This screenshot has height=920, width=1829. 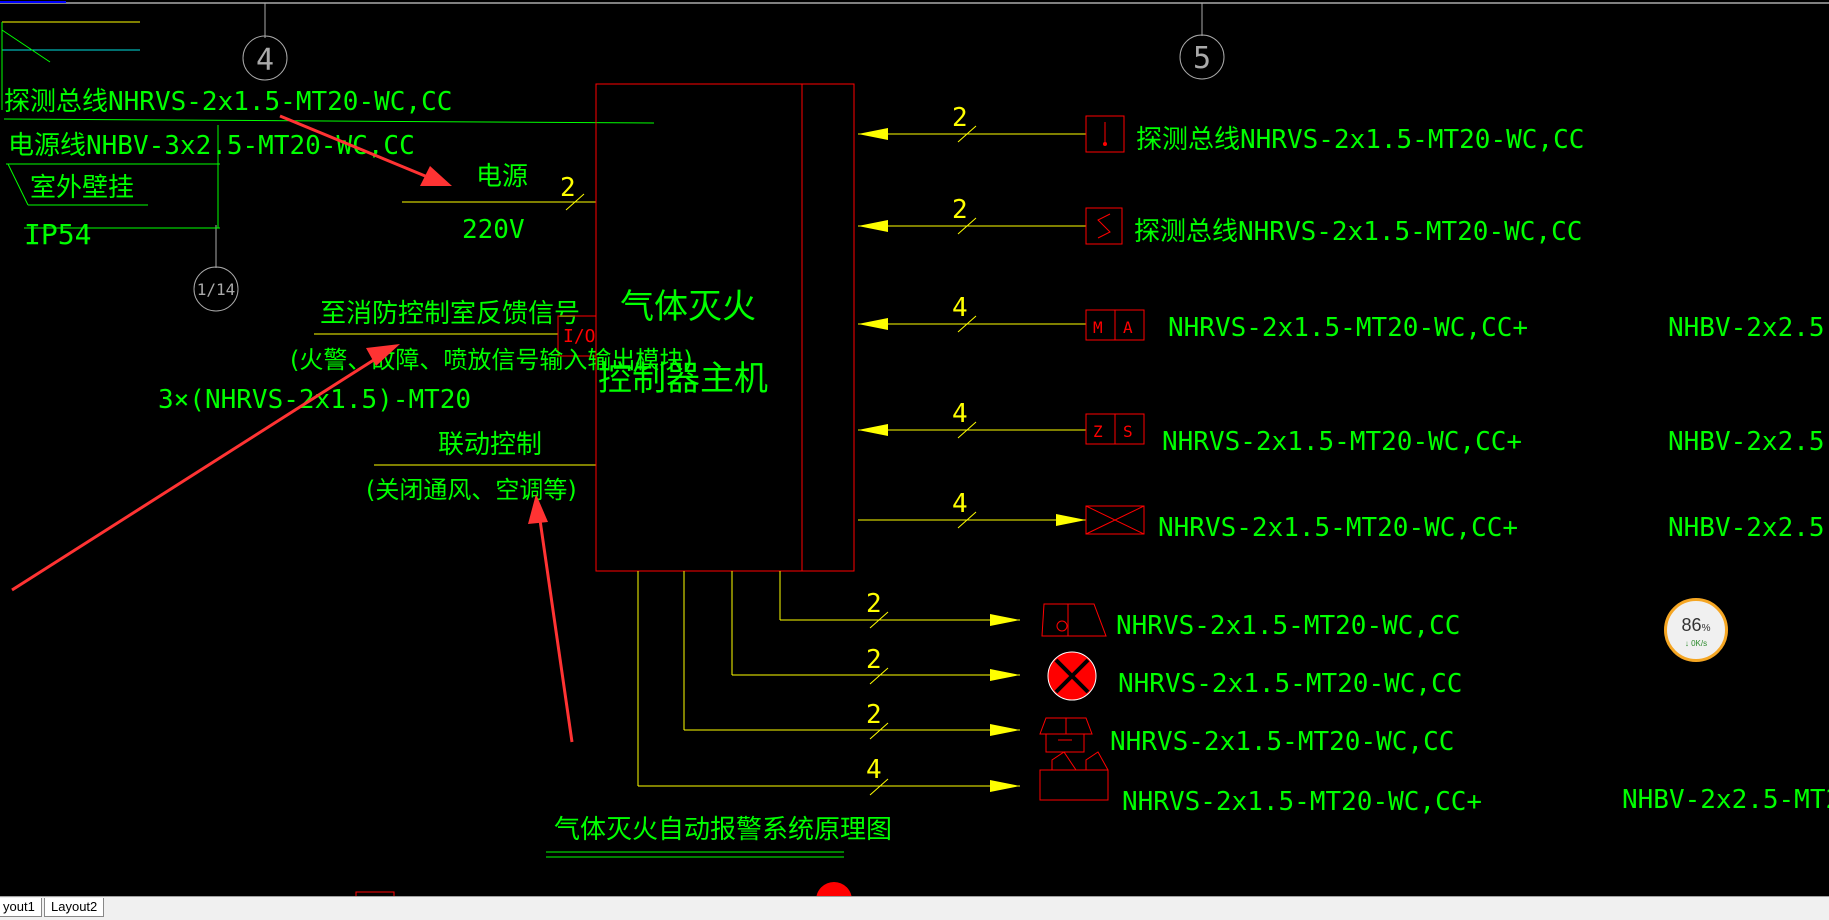 I want to click on drawing-title: 气体灭火自动报警系统原理图, so click(x=723, y=830).